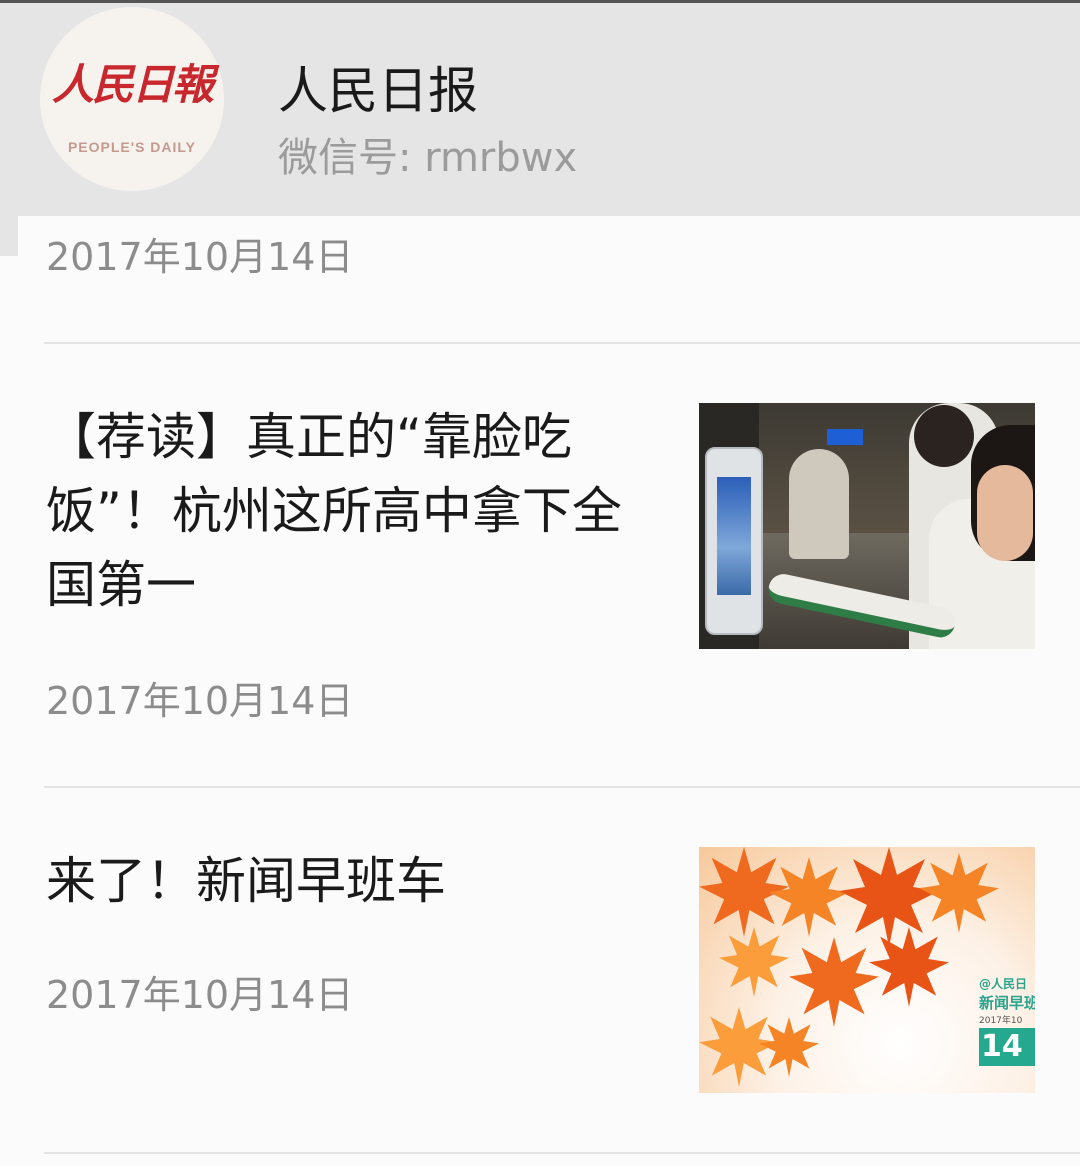 The image size is (1080, 1166). Describe the element at coordinates (867, 526) in the screenshot. I see `article-thumbnail-canteen` at that location.